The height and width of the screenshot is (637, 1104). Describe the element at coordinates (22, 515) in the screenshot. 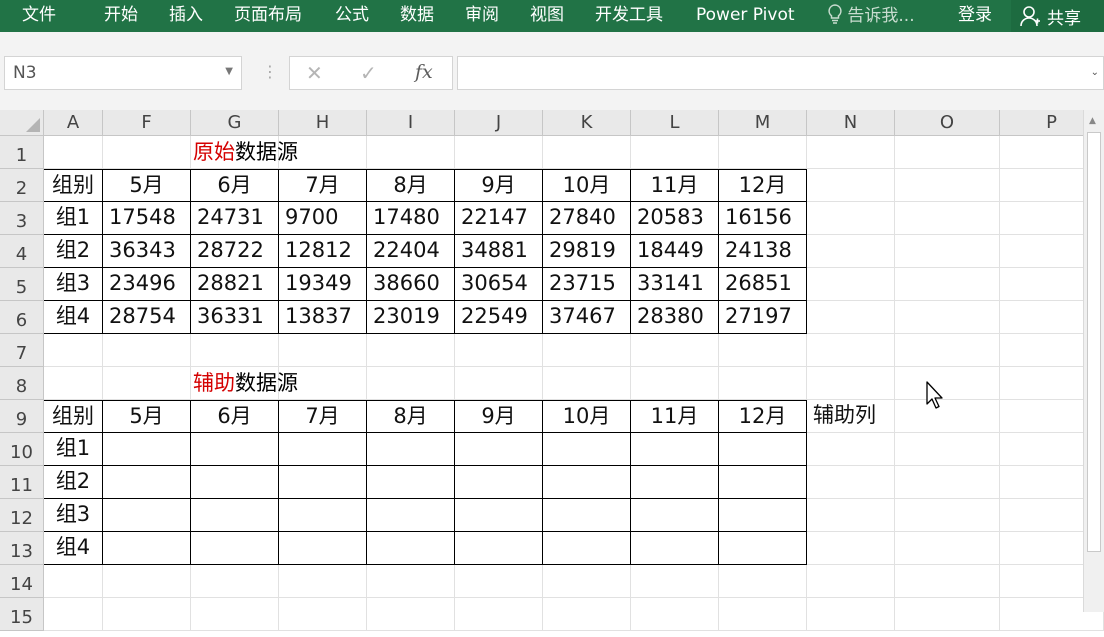

I see `row-header-12: 12` at that location.